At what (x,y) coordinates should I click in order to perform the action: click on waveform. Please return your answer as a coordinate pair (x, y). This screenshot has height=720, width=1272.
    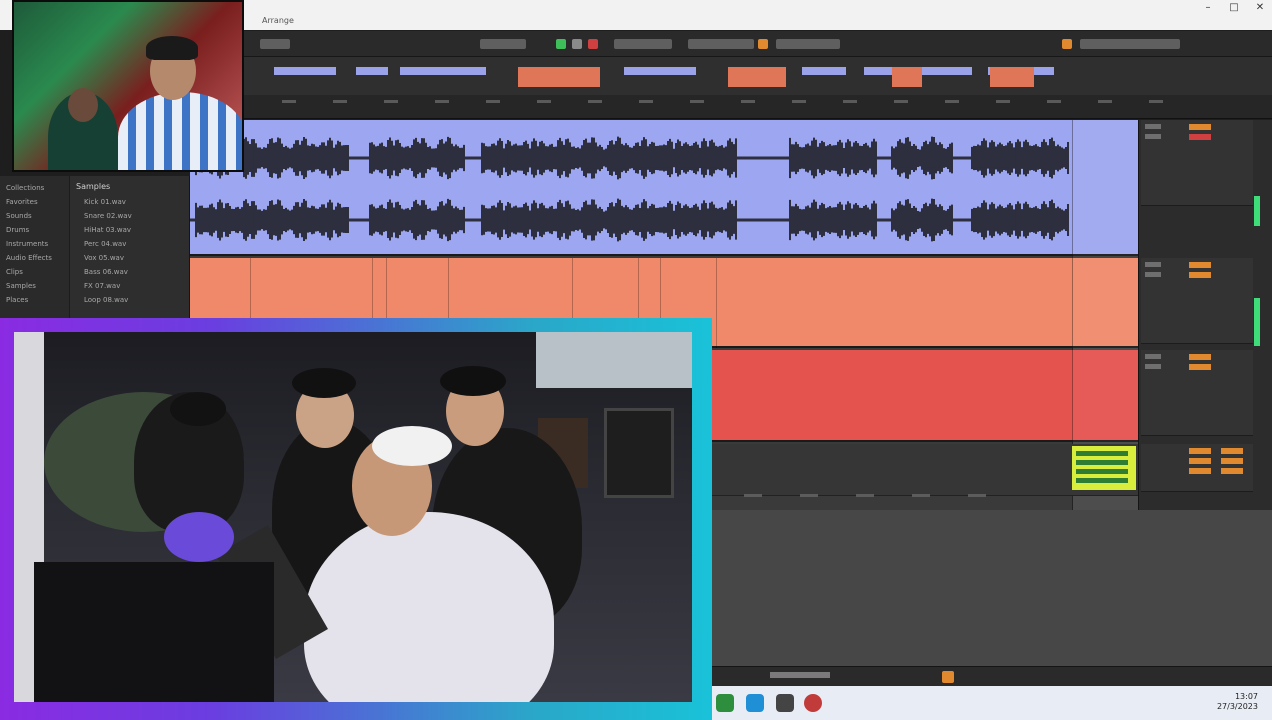
    Looking at the image, I should click on (629, 189).